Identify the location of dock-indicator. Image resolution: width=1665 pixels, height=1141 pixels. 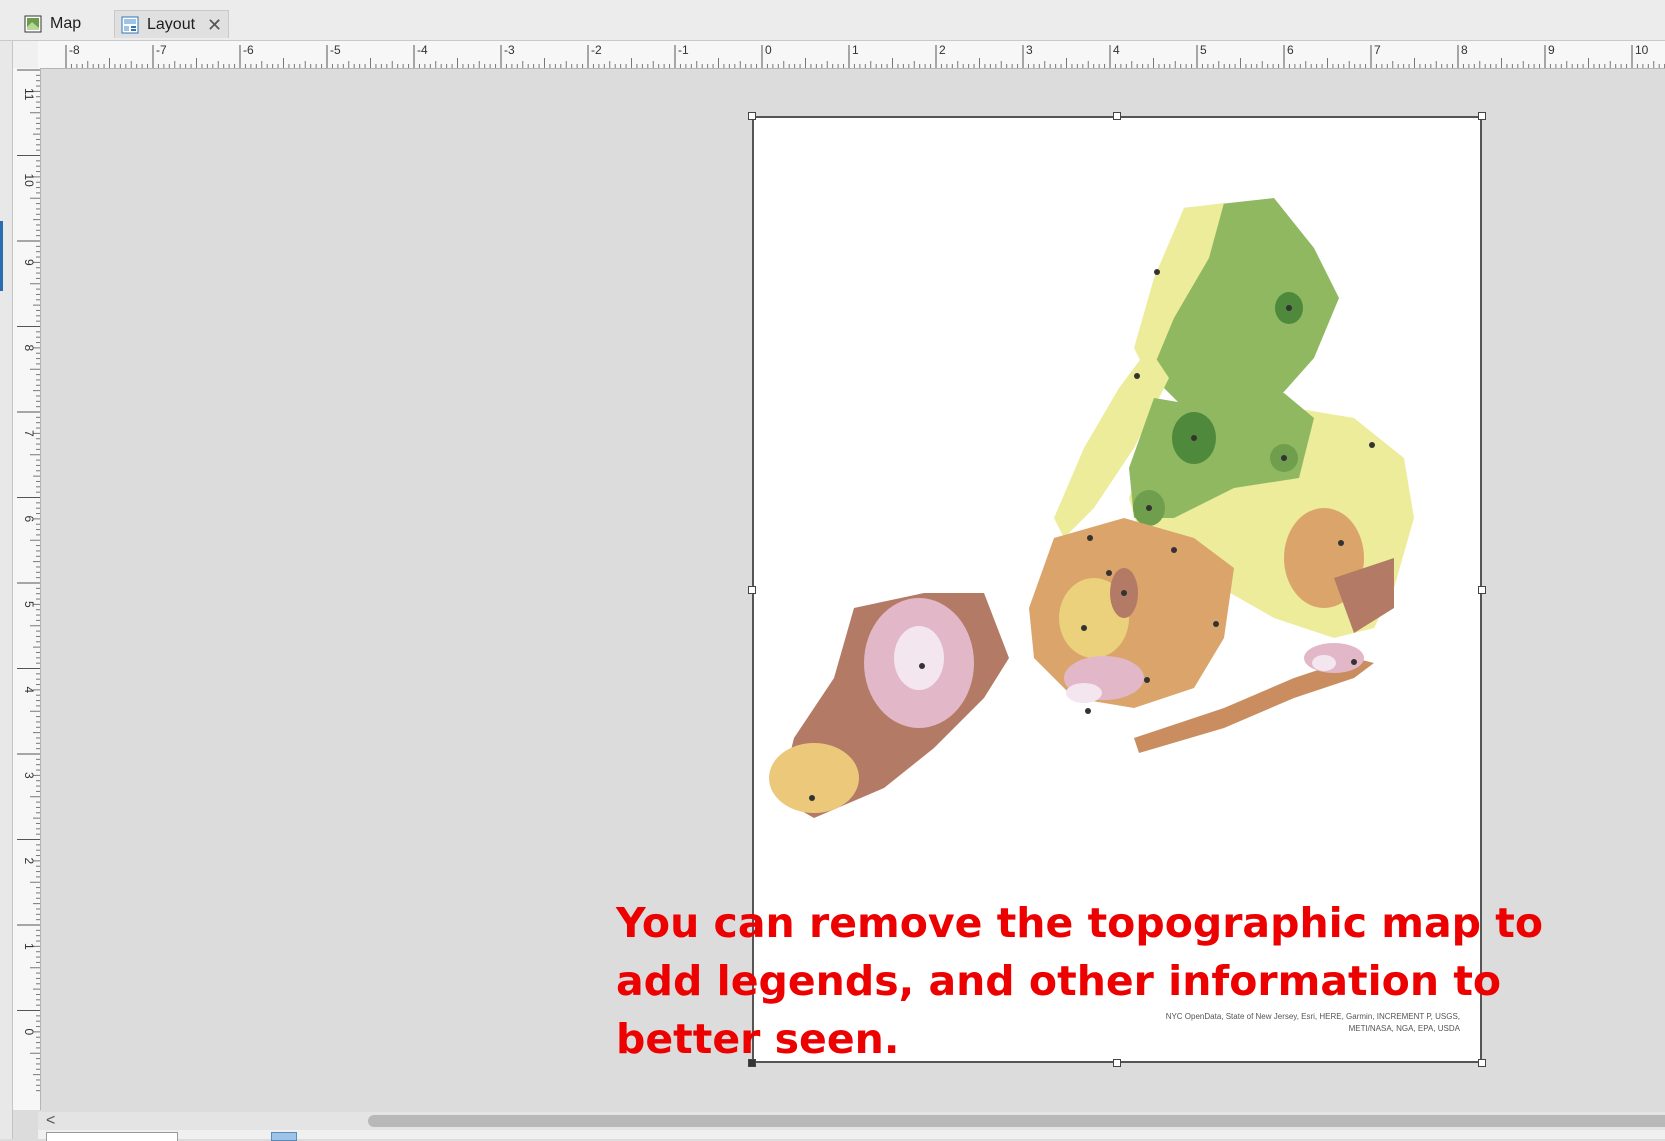
(1, 256).